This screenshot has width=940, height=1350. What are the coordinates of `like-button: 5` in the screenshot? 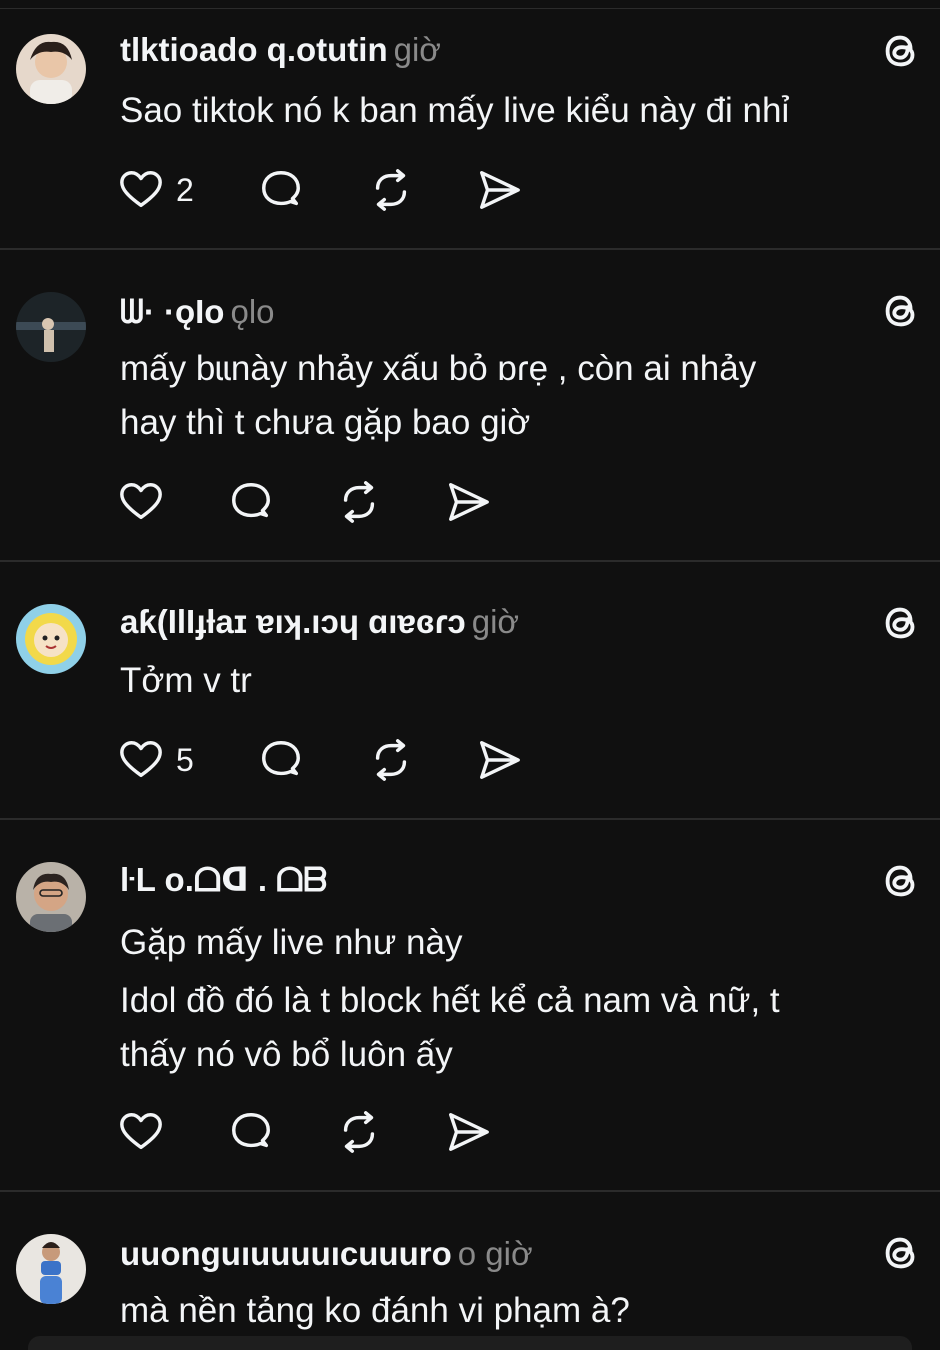 It's located at (156, 760).